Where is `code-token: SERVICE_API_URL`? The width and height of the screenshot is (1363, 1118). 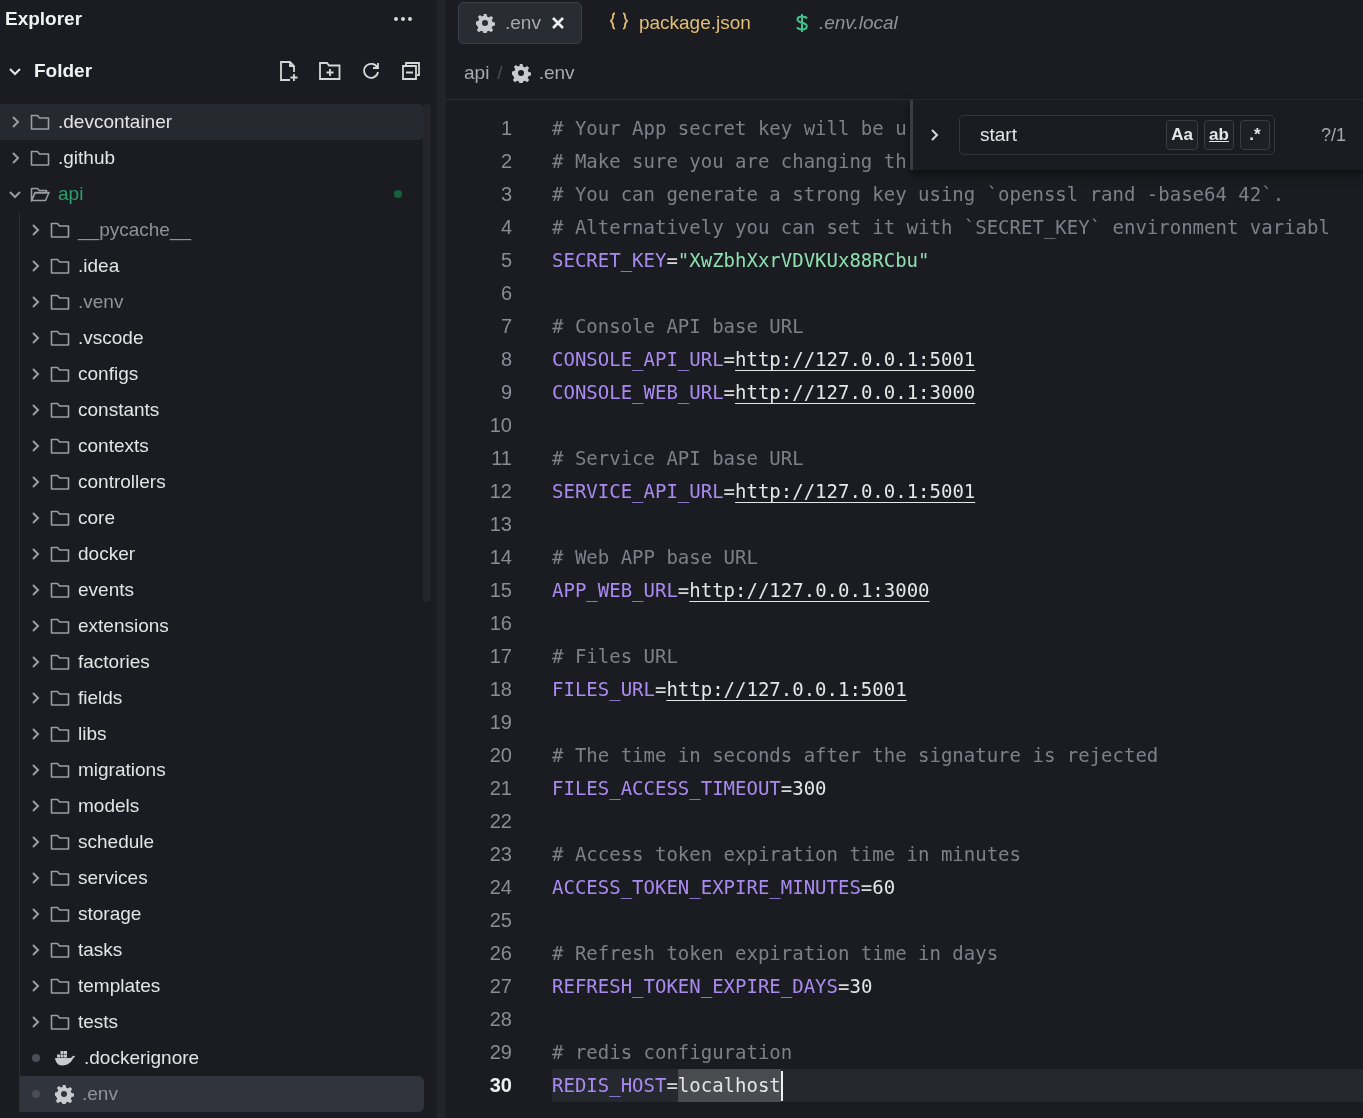 code-token: SERVICE_API_URL is located at coordinates (638, 492).